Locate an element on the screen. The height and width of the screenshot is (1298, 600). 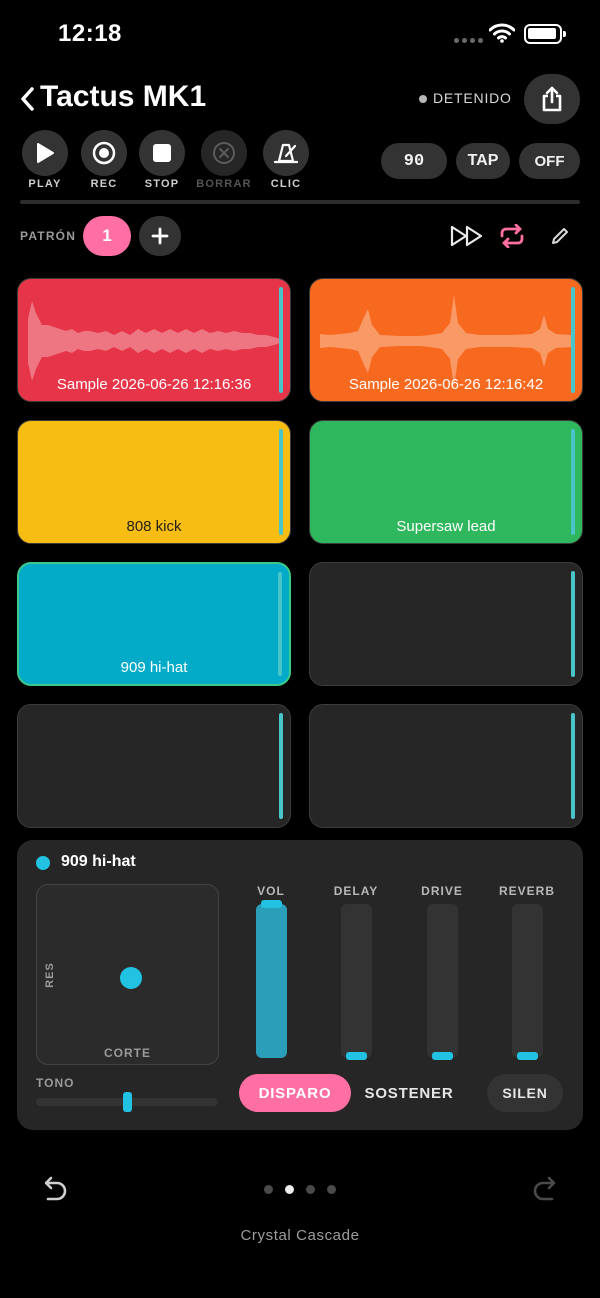
clear-button is located at coordinates (224, 153).